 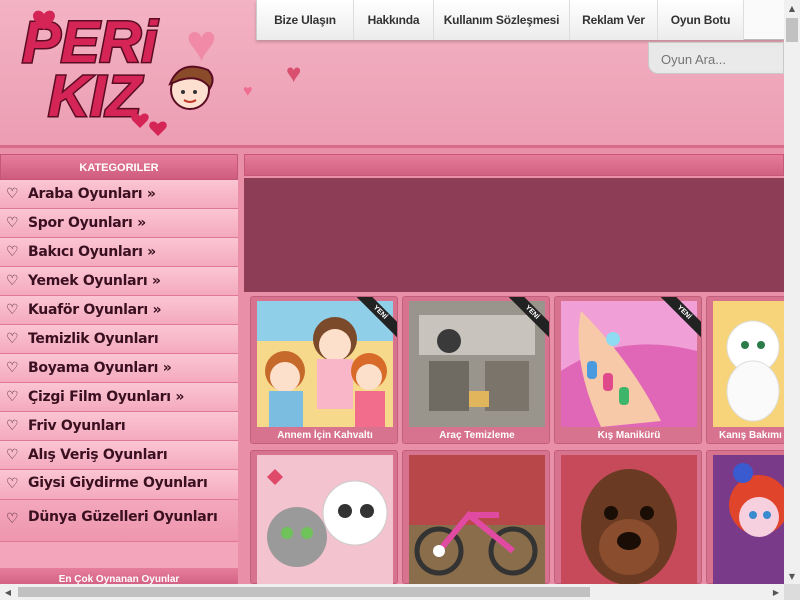 I want to click on game-title: Kanış Bakımı, so click(x=750, y=435).